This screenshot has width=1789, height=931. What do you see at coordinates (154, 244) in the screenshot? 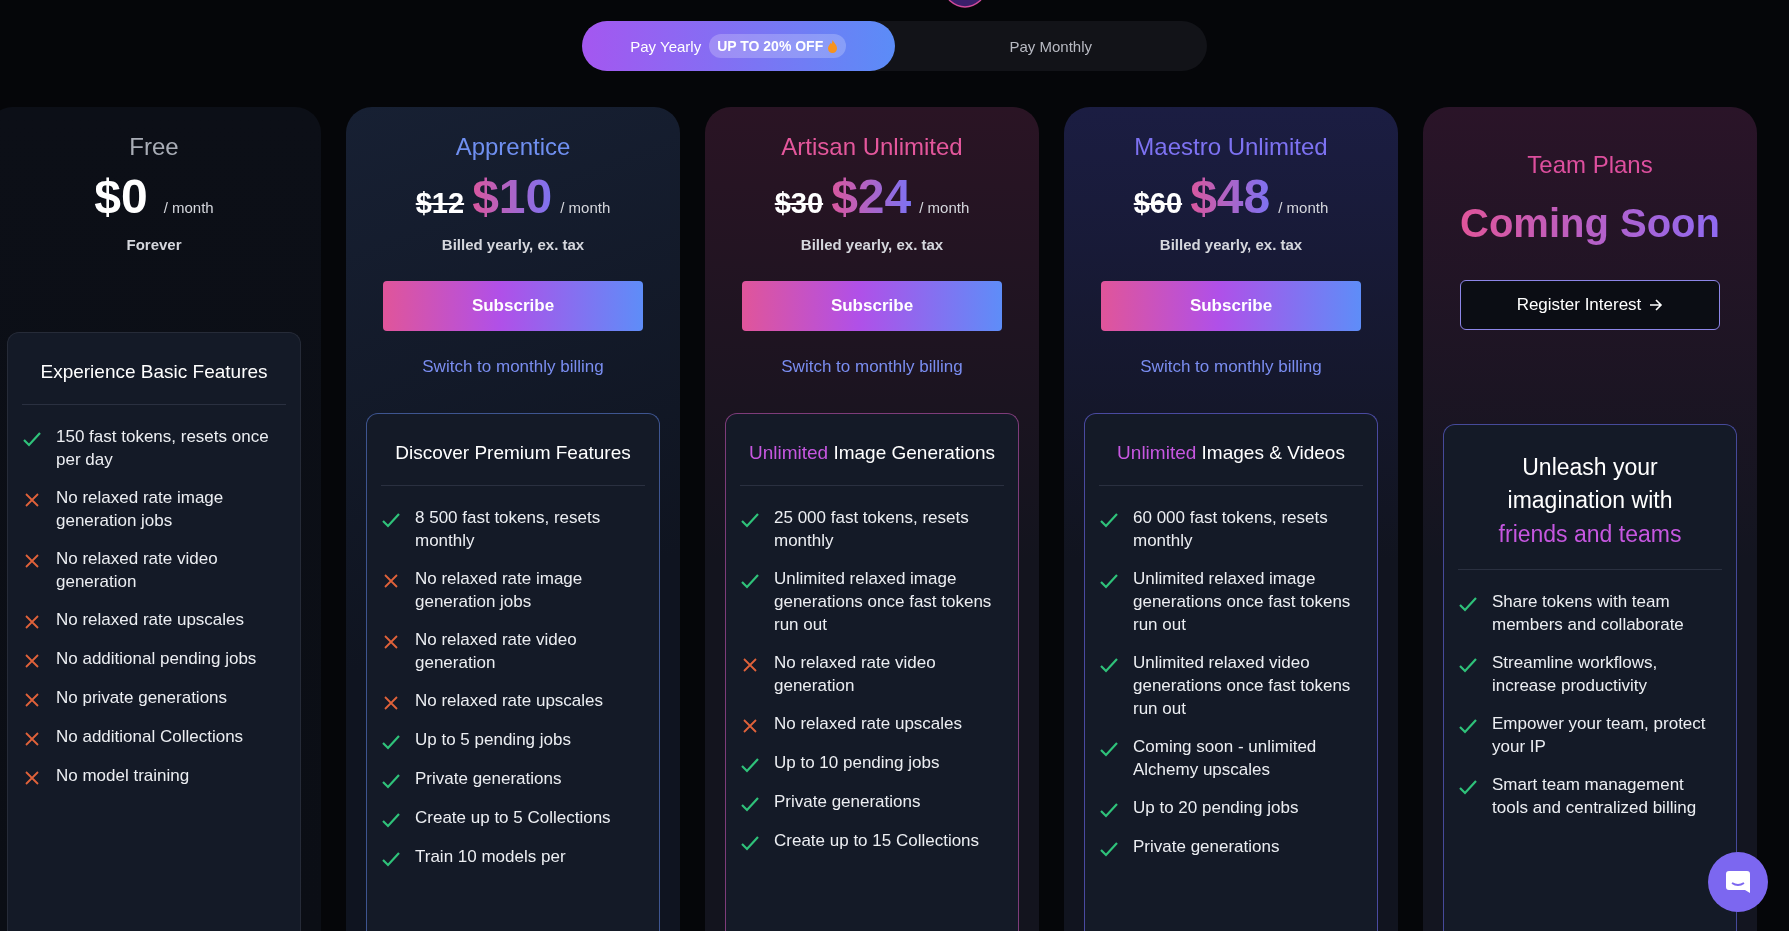
I see `billing-note: Forever` at bounding box center [154, 244].